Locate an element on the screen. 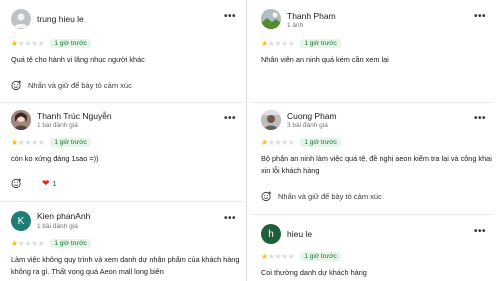 The height and width of the screenshot is (281, 500). reviewer-name: Cuong Pham is located at coordinates (312, 116).